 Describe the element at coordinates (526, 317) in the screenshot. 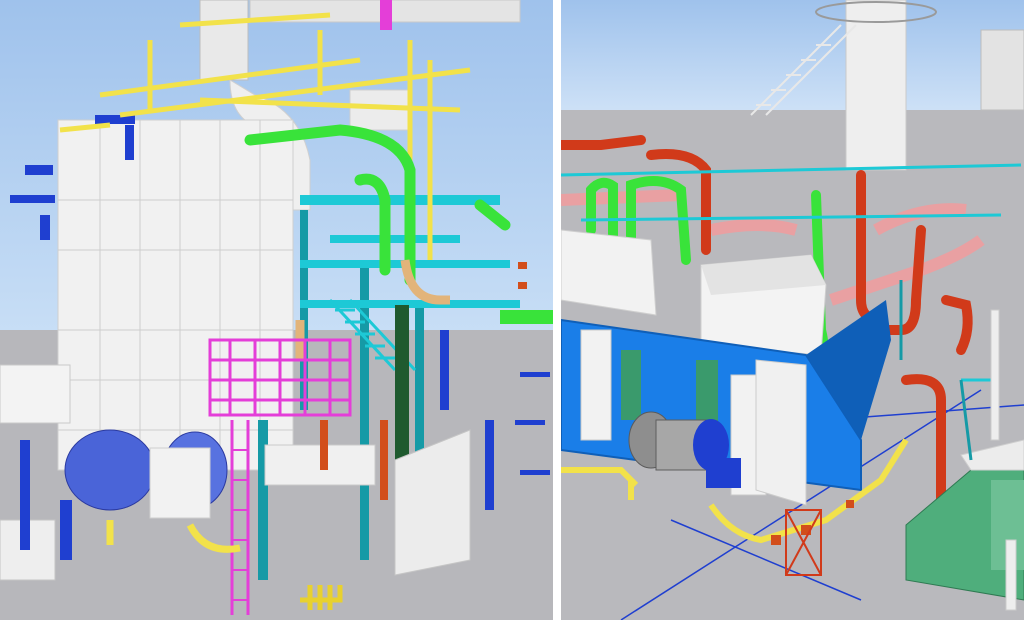

I see `green-duct-right` at that location.